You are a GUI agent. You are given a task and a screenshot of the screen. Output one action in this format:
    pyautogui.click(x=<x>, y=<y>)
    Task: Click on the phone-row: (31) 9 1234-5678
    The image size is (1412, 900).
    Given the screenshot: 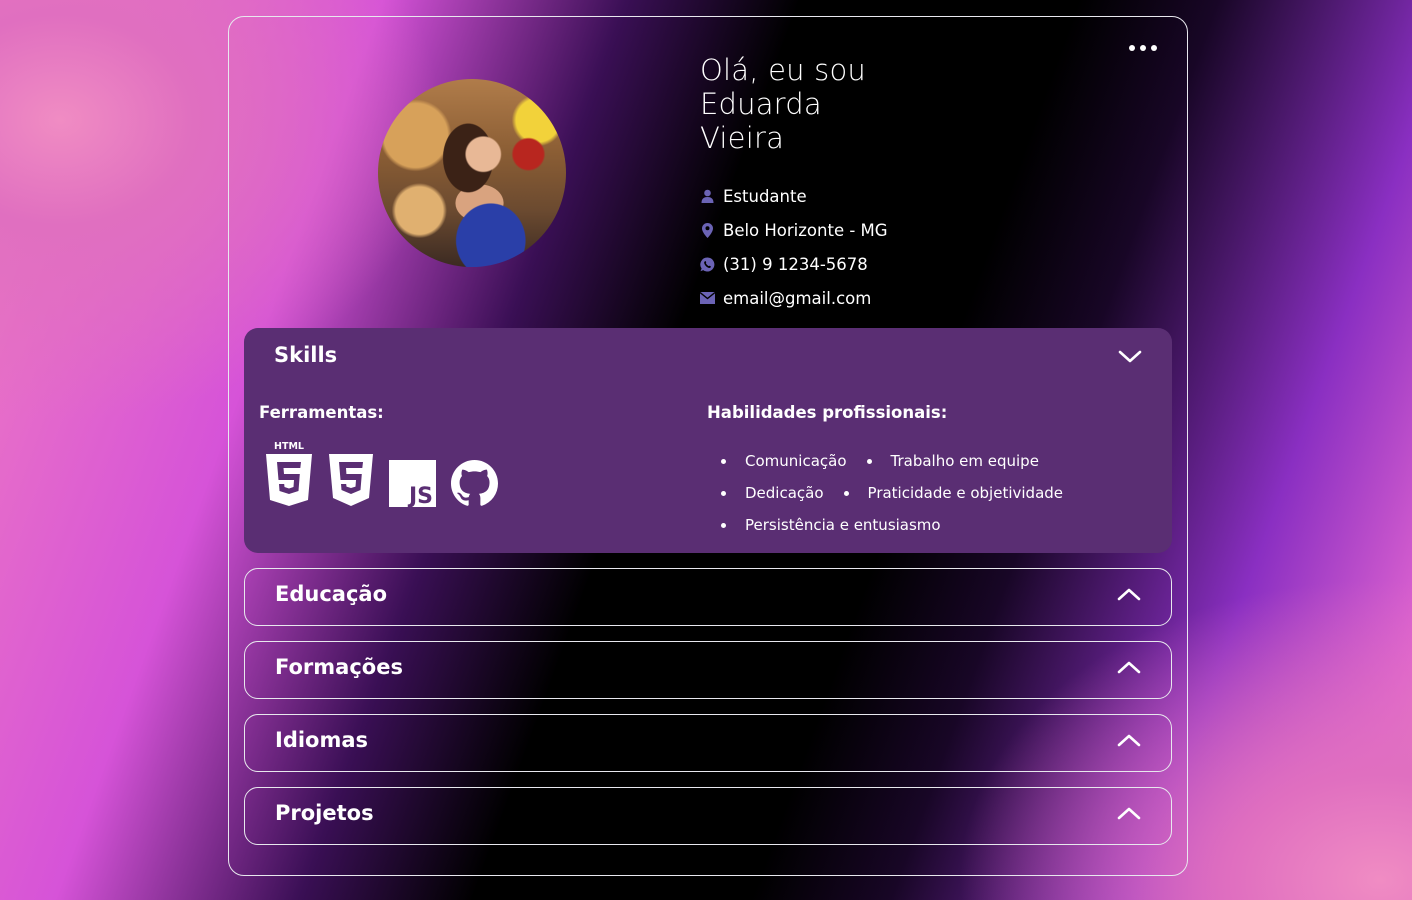 What is the action you would take?
    pyautogui.click(x=830, y=264)
    